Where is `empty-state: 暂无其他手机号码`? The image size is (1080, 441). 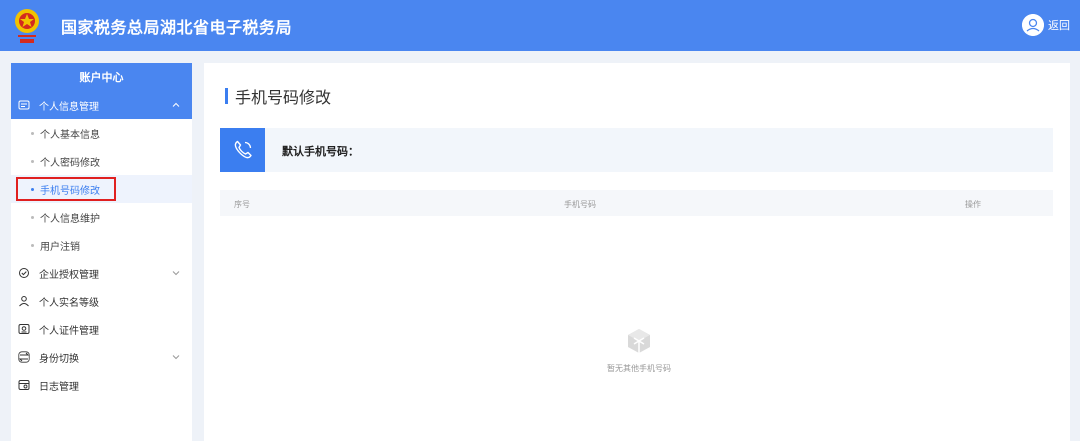 empty-state: 暂无其他手机号码 is located at coordinates (639, 350).